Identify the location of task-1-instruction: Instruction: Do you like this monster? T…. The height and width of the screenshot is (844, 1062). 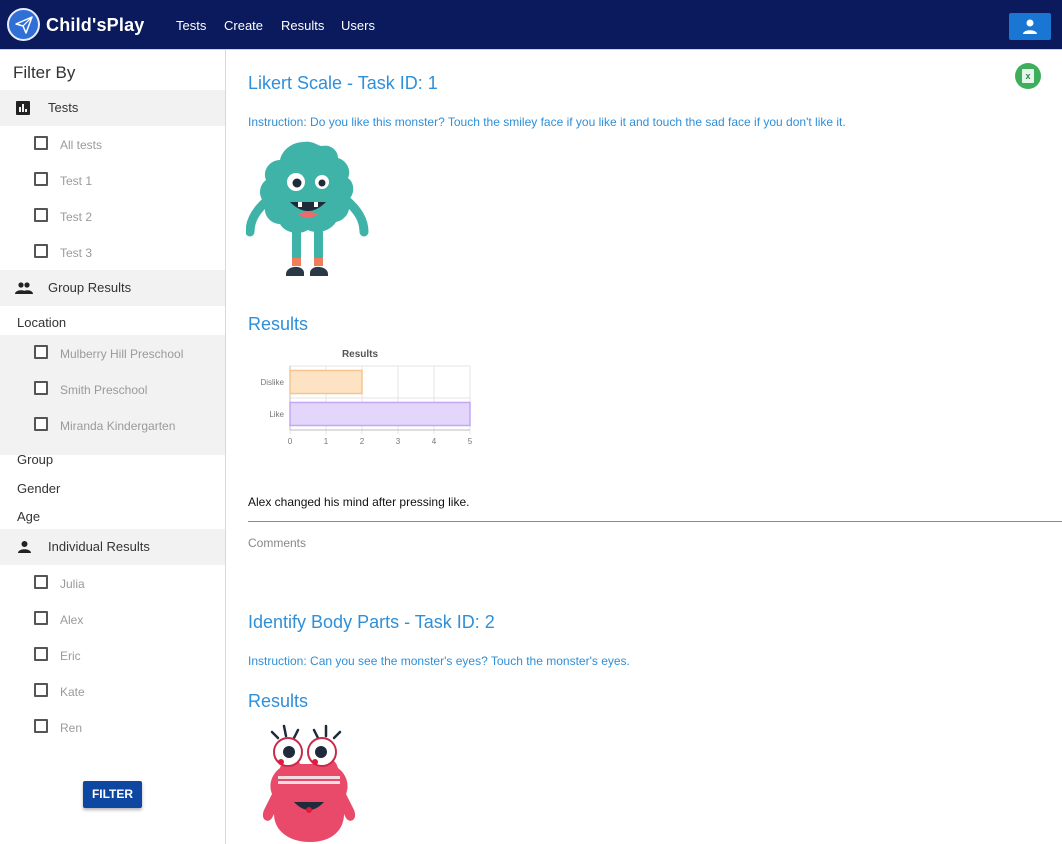
(547, 122).